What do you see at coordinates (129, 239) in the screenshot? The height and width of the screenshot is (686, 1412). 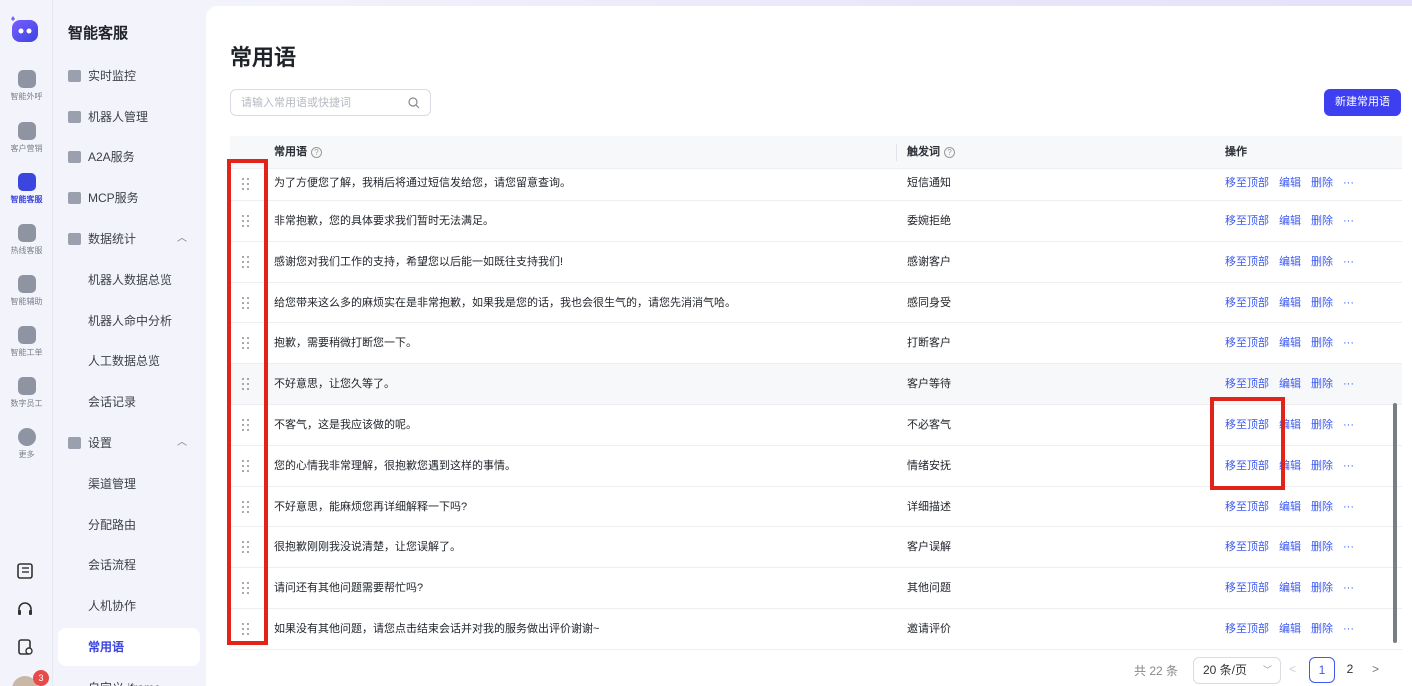 I see `sidebar-group-statistics: 数据统计 ︿` at bounding box center [129, 239].